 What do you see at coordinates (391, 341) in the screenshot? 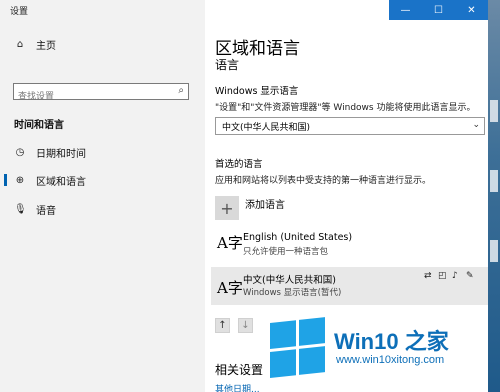
I see `watermark-title: Win10 之家` at bounding box center [391, 341].